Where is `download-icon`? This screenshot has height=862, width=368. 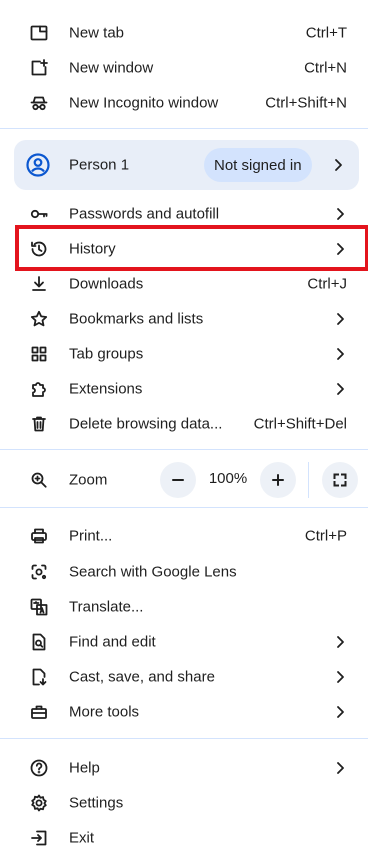
download-icon is located at coordinates (39, 284).